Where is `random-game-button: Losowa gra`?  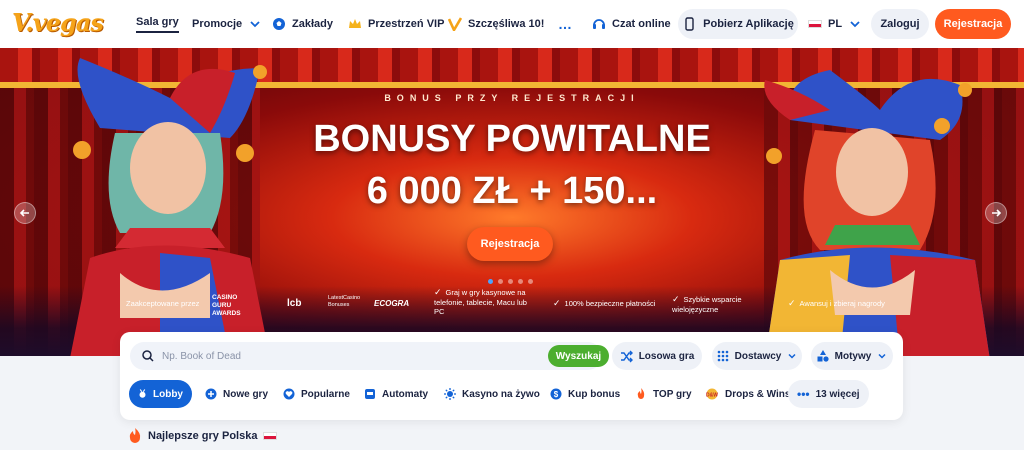
random-game-button: Losowa gra is located at coordinates (657, 356).